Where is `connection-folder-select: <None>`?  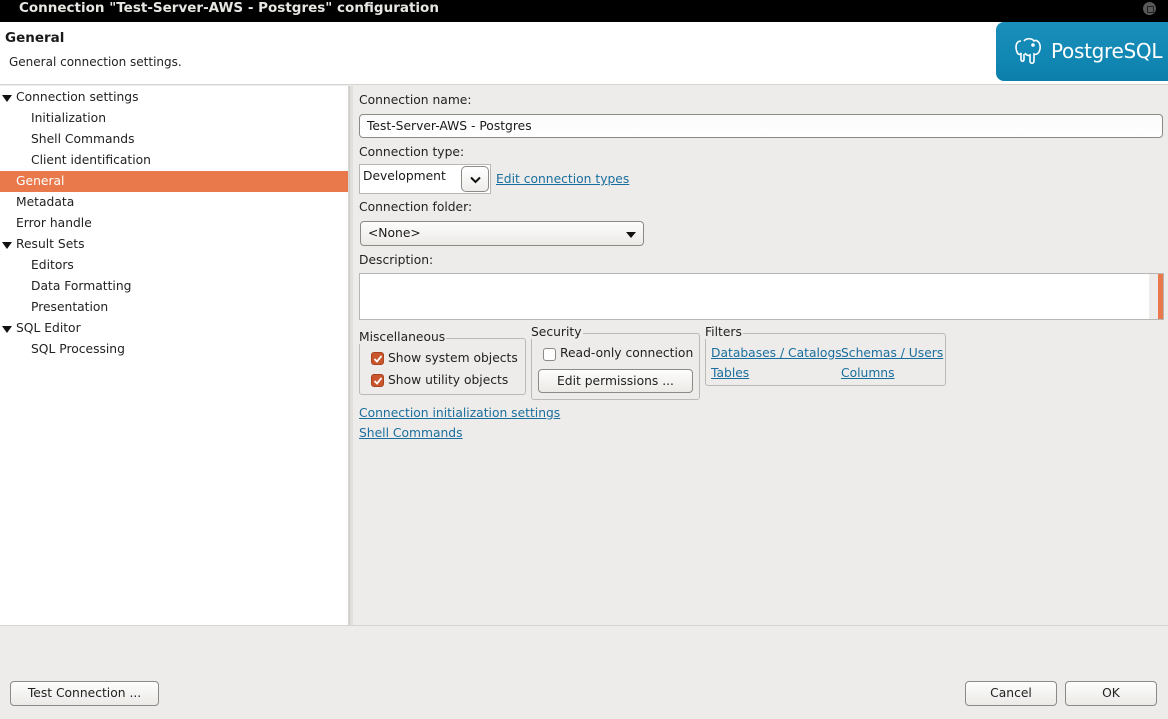
connection-folder-select: <None> is located at coordinates (502, 233).